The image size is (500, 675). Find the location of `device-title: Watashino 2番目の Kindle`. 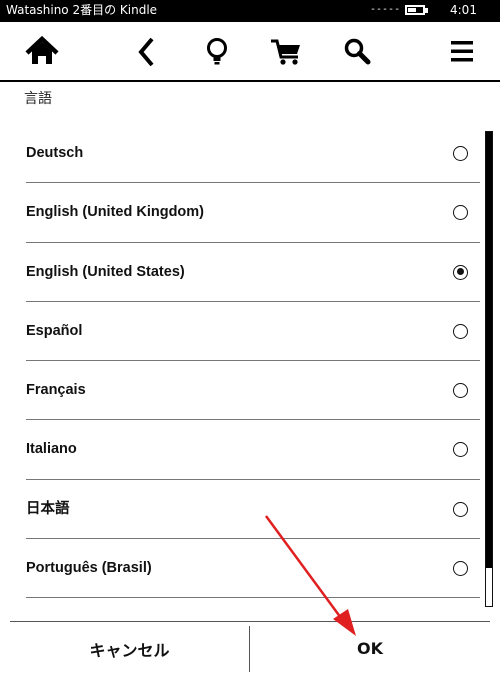

device-title: Watashino 2番目の Kindle is located at coordinates (82, 10).